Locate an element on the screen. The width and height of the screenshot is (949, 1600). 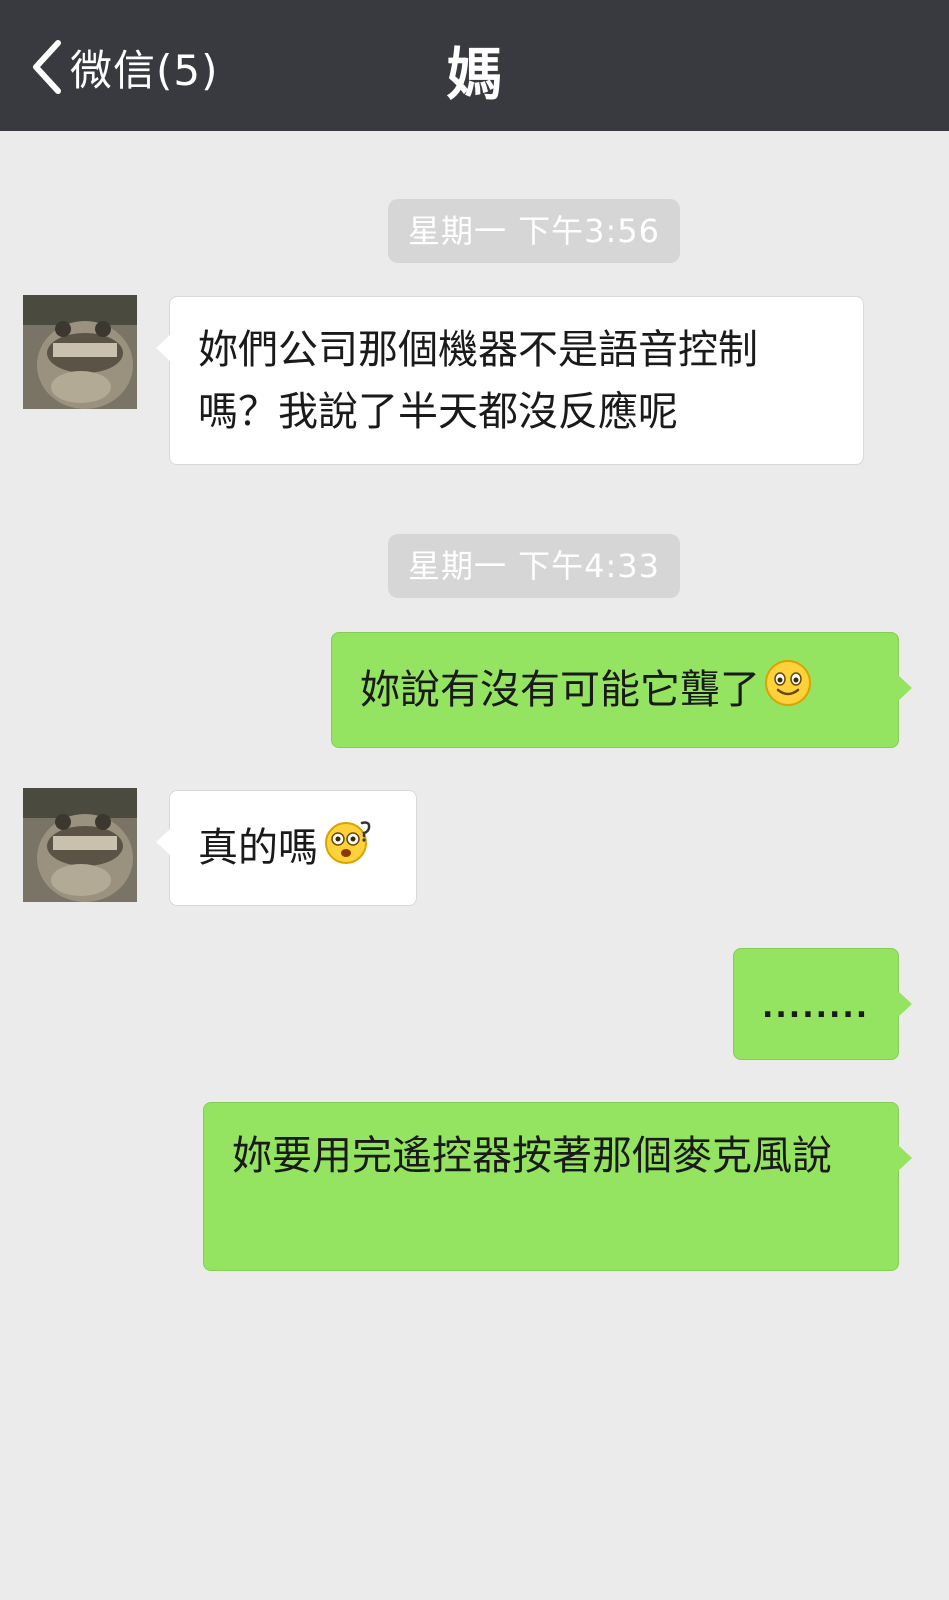
message-text: 真的嗎 is located at coordinates (258, 848).